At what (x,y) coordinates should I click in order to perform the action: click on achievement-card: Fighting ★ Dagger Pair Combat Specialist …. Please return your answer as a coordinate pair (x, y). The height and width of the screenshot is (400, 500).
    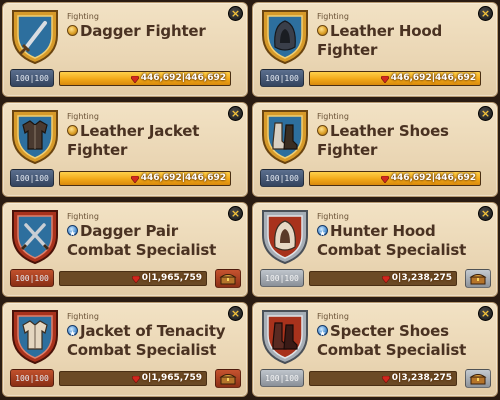
    Looking at the image, I should click on (125, 249).